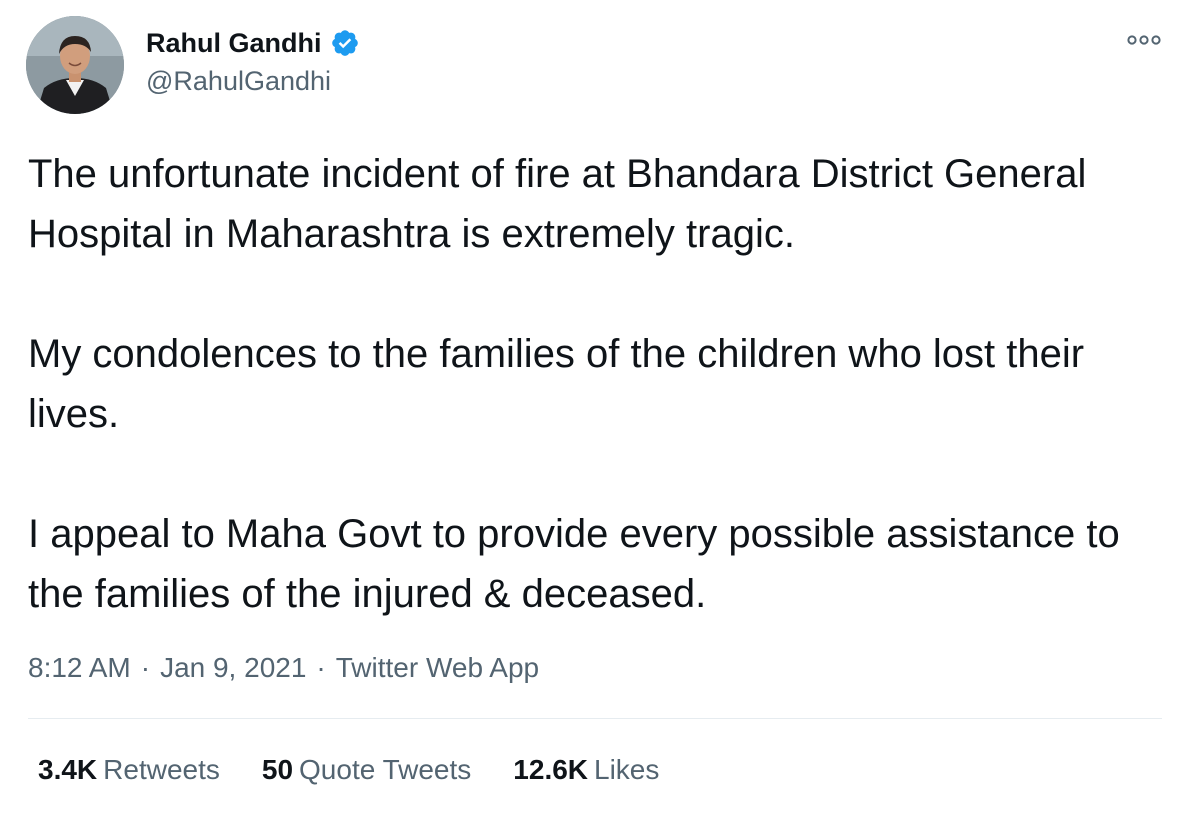 The image size is (1196, 818). I want to click on quote-tweets-label: Quote Tweets, so click(385, 769).